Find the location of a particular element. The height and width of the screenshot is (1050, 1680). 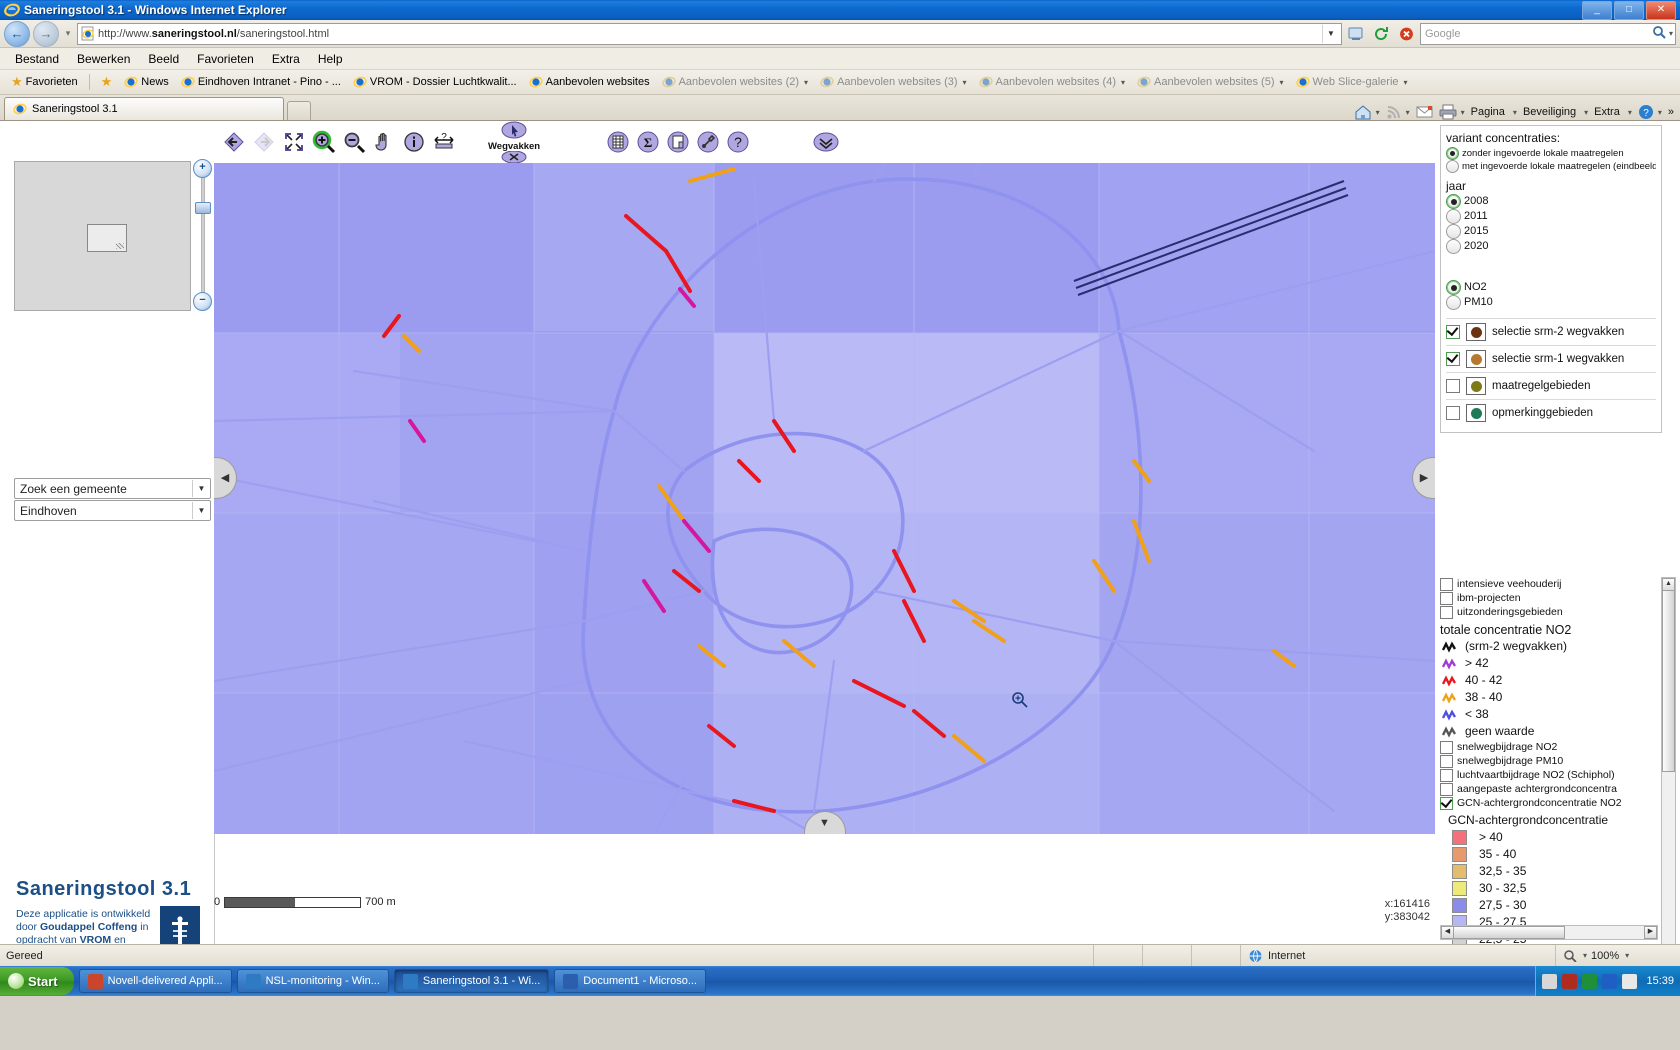

command-extra: Extra is located at coordinates (1607, 112).